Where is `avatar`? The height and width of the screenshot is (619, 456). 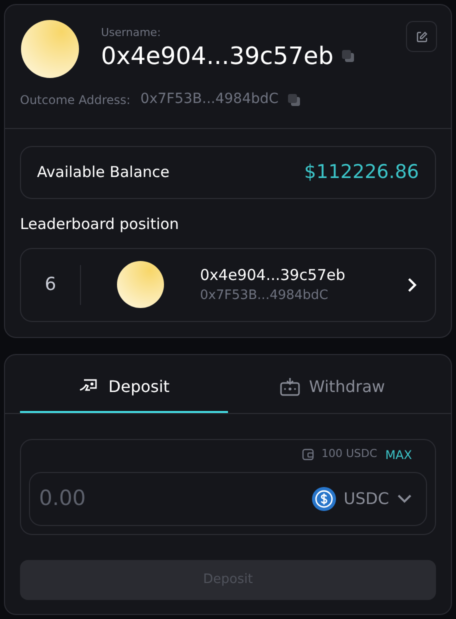 avatar is located at coordinates (140, 284).